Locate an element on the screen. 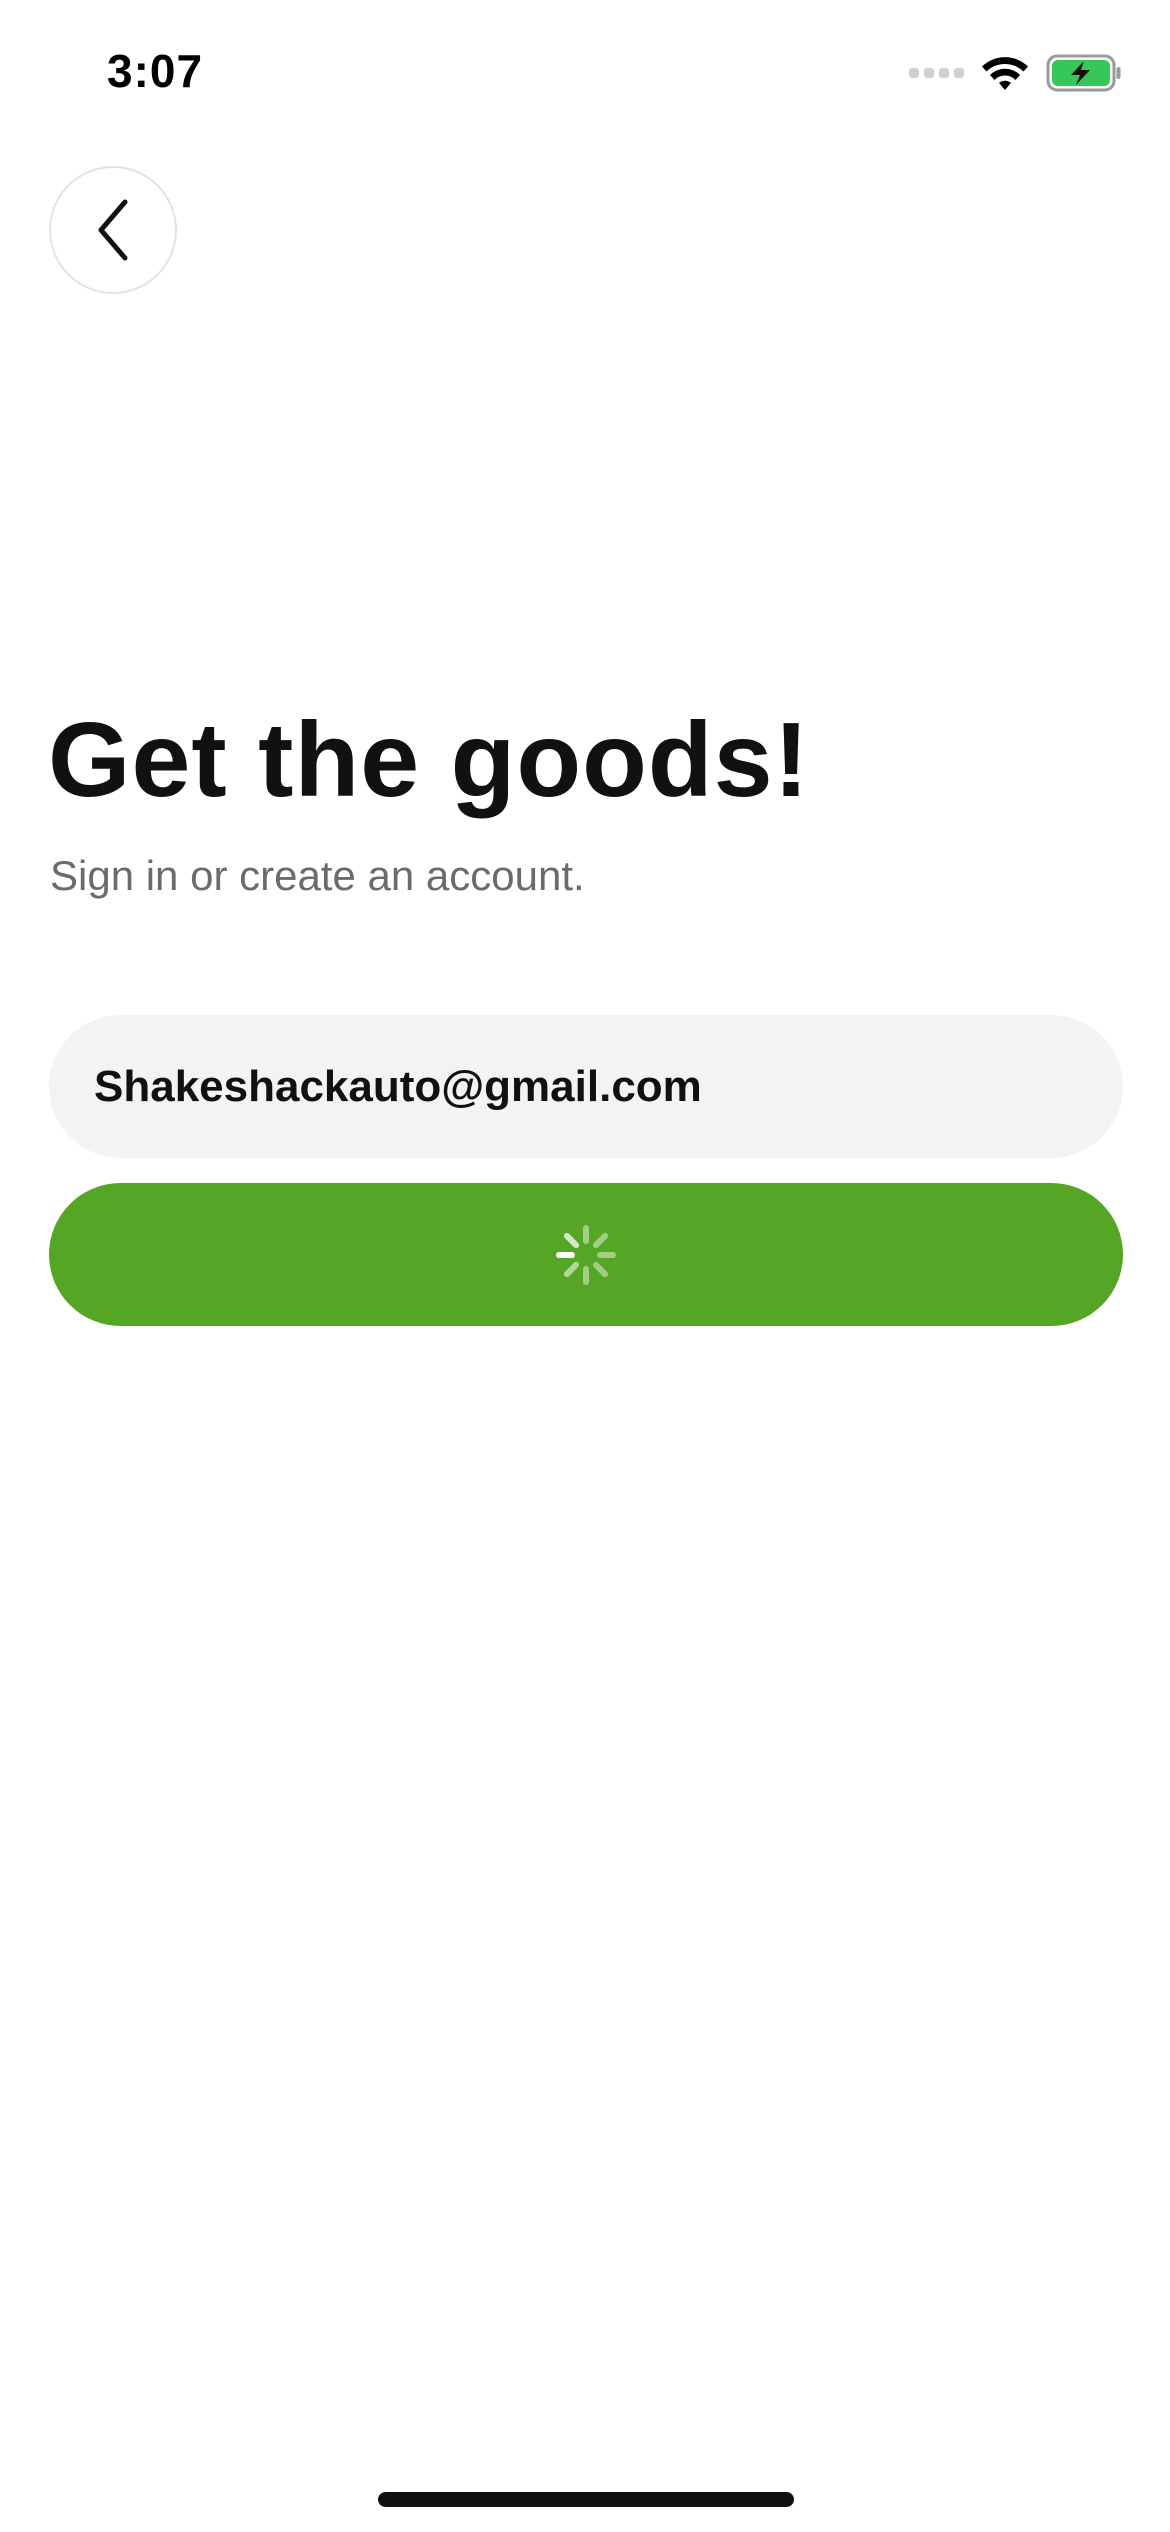 The image size is (1170, 2532). back-button is located at coordinates (113, 230).